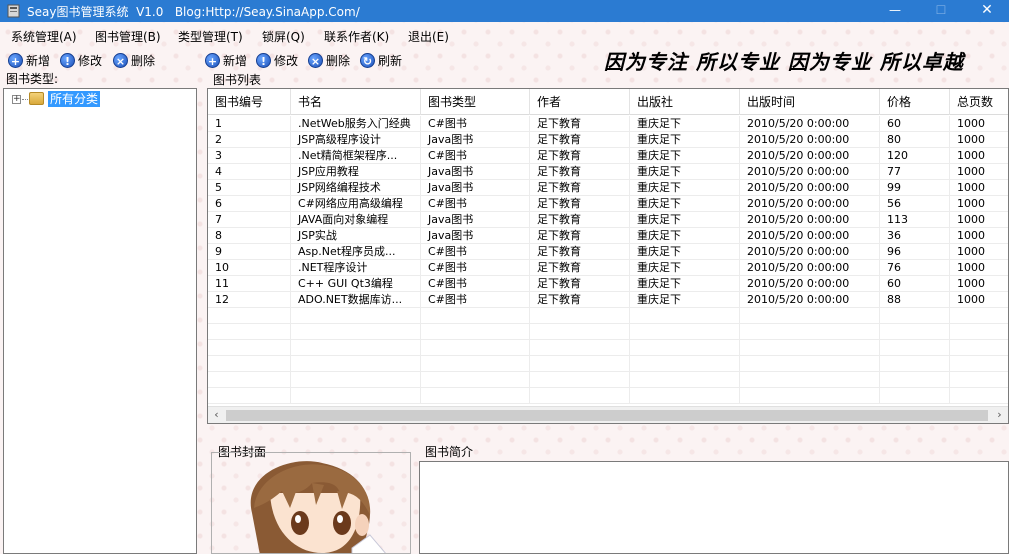 The width and height of the screenshot is (1009, 554). Describe the element at coordinates (329, 60) in the screenshot. I see `book-delete-button: × 删除` at that location.